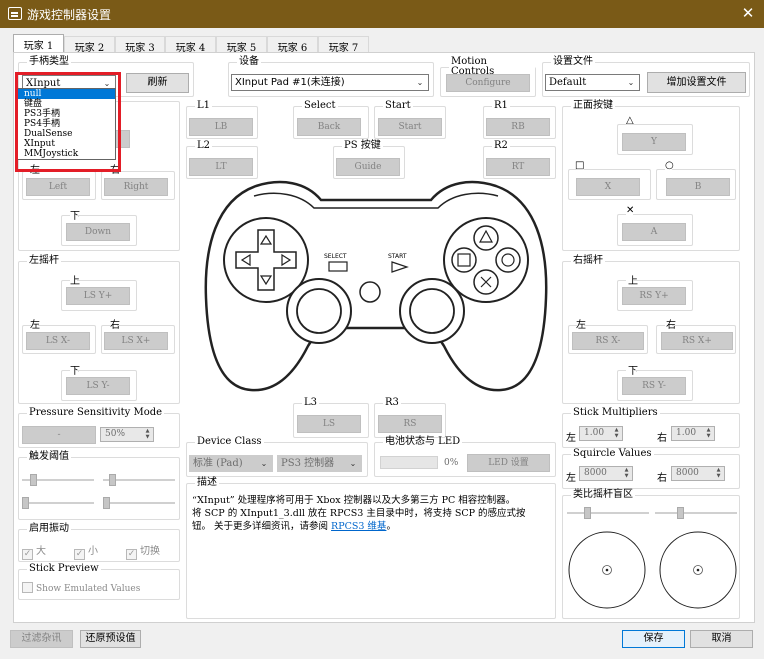 Image resolution: width=764 pixels, height=659 pixels. Describe the element at coordinates (654, 232) in the screenshot. I see `a-button: A` at that location.